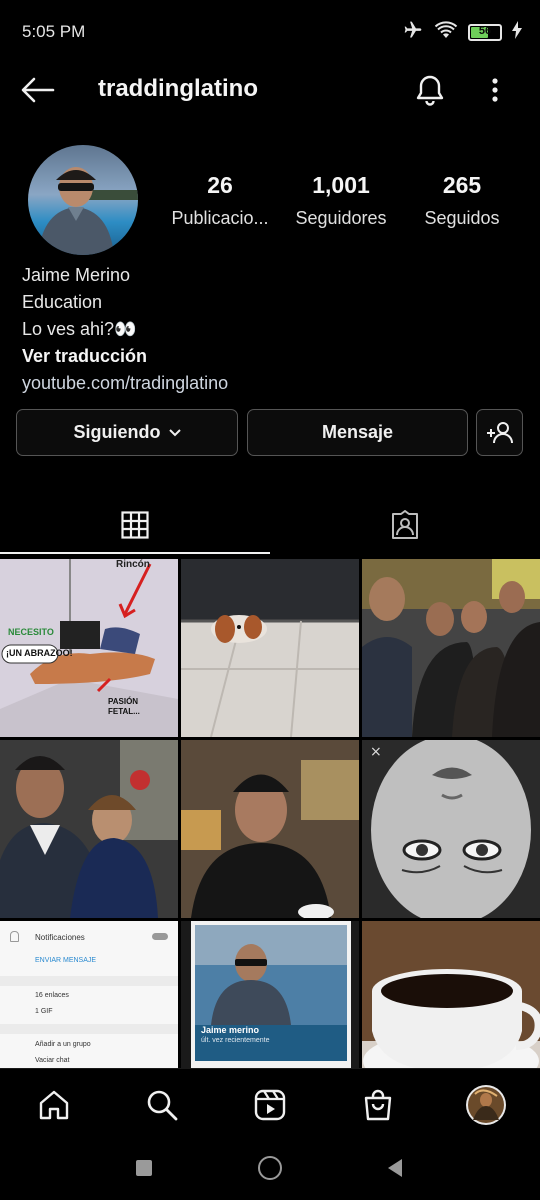 This screenshot has height=1200, width=540. Describe the element at coordinates (178, 88) in the screenshot. I see `profile-username: traddinglatino` at that location.